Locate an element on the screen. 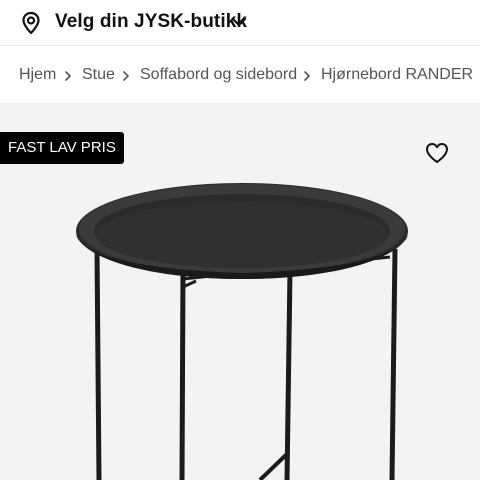 This screenshot has height=480, width=480. breadcrumb-item-hjem: Hjem is located at coordinates (37, 75).